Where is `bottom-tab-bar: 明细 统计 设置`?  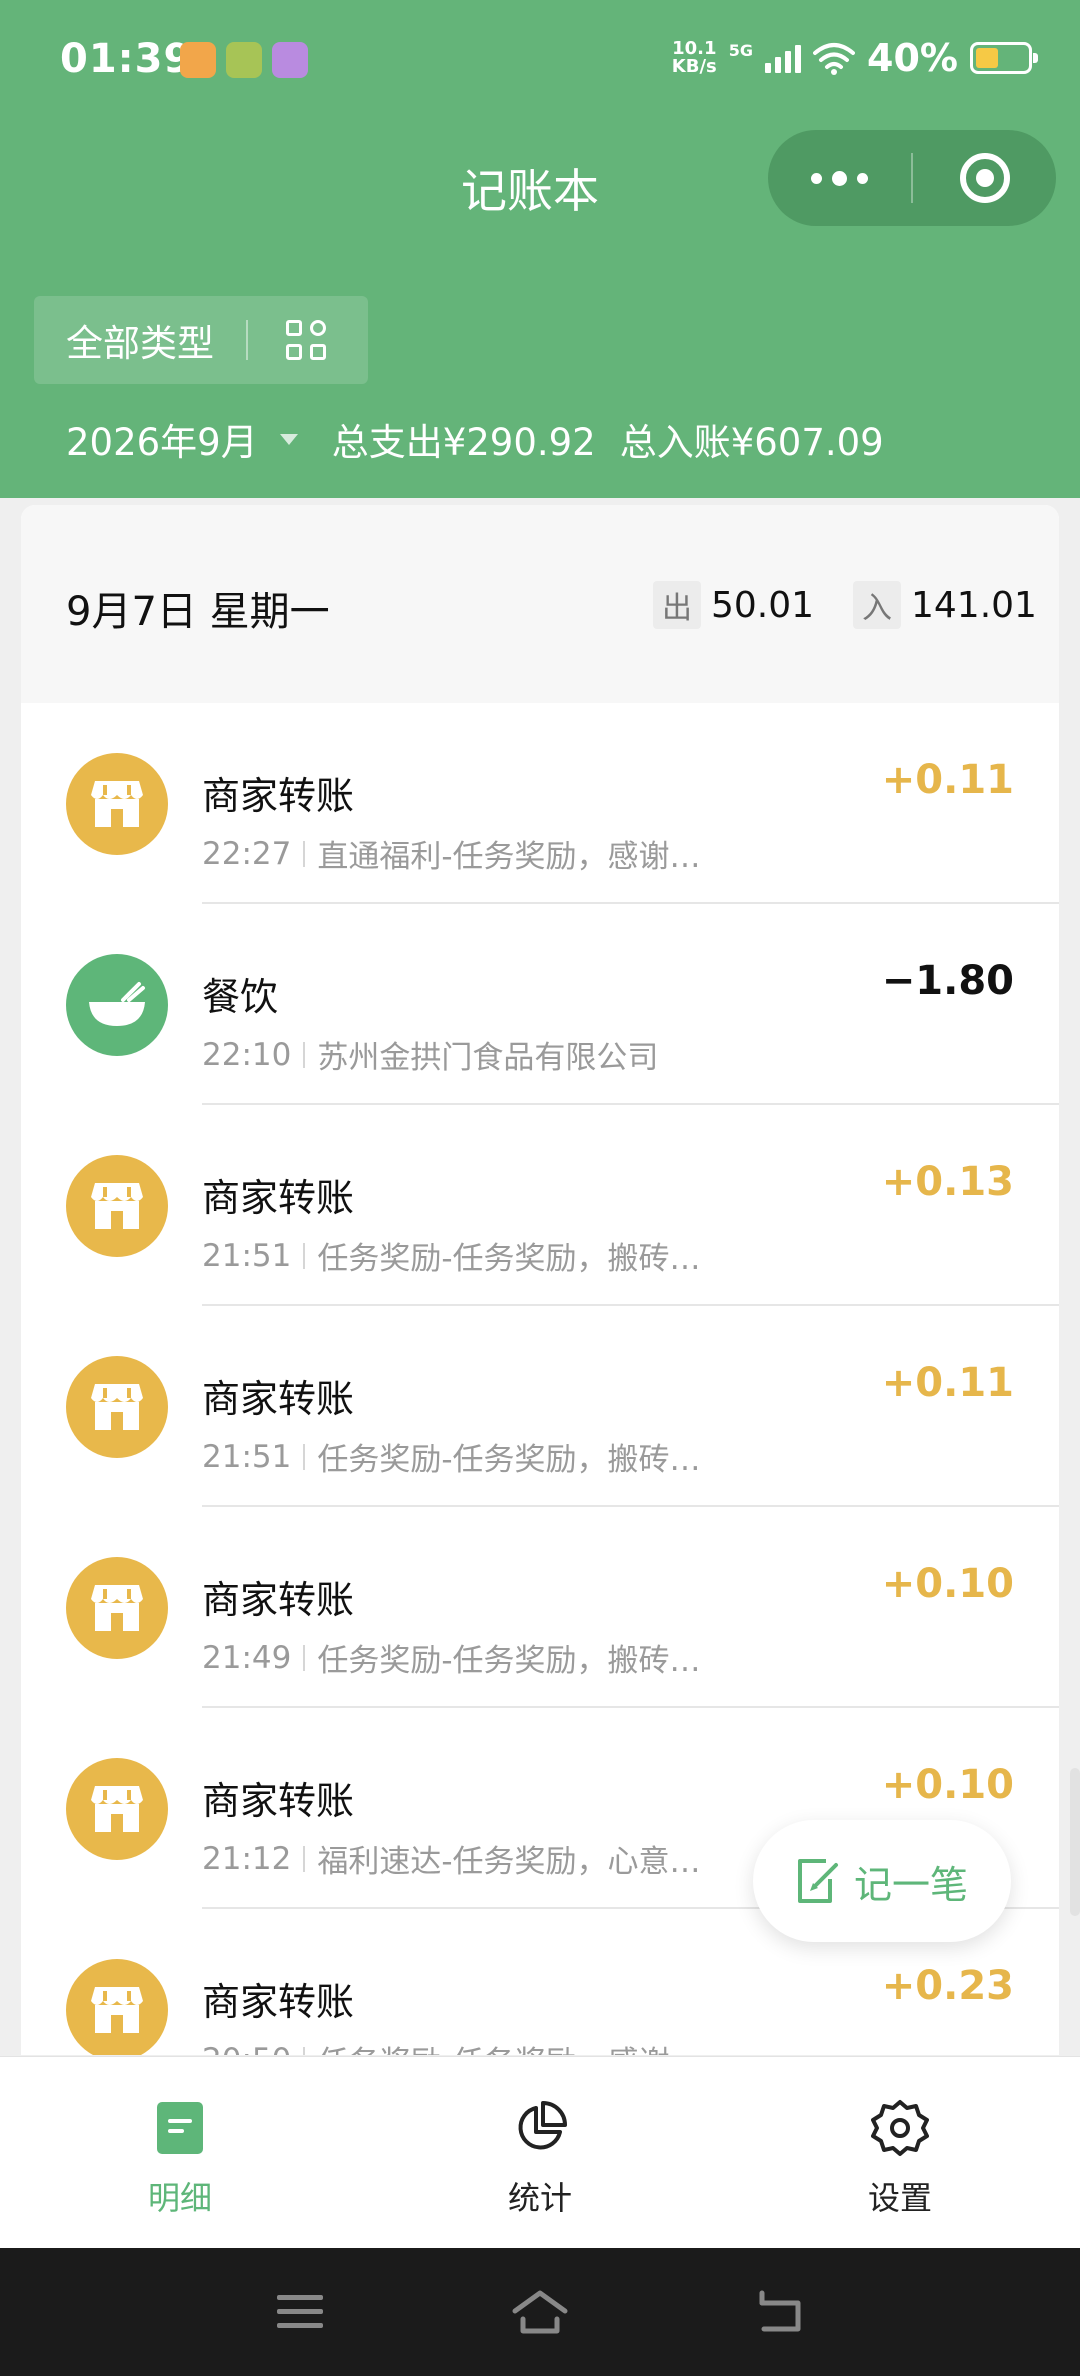
bottom-tab-bar: 明细 统计 设置 is located at coordinates (540, 2152).